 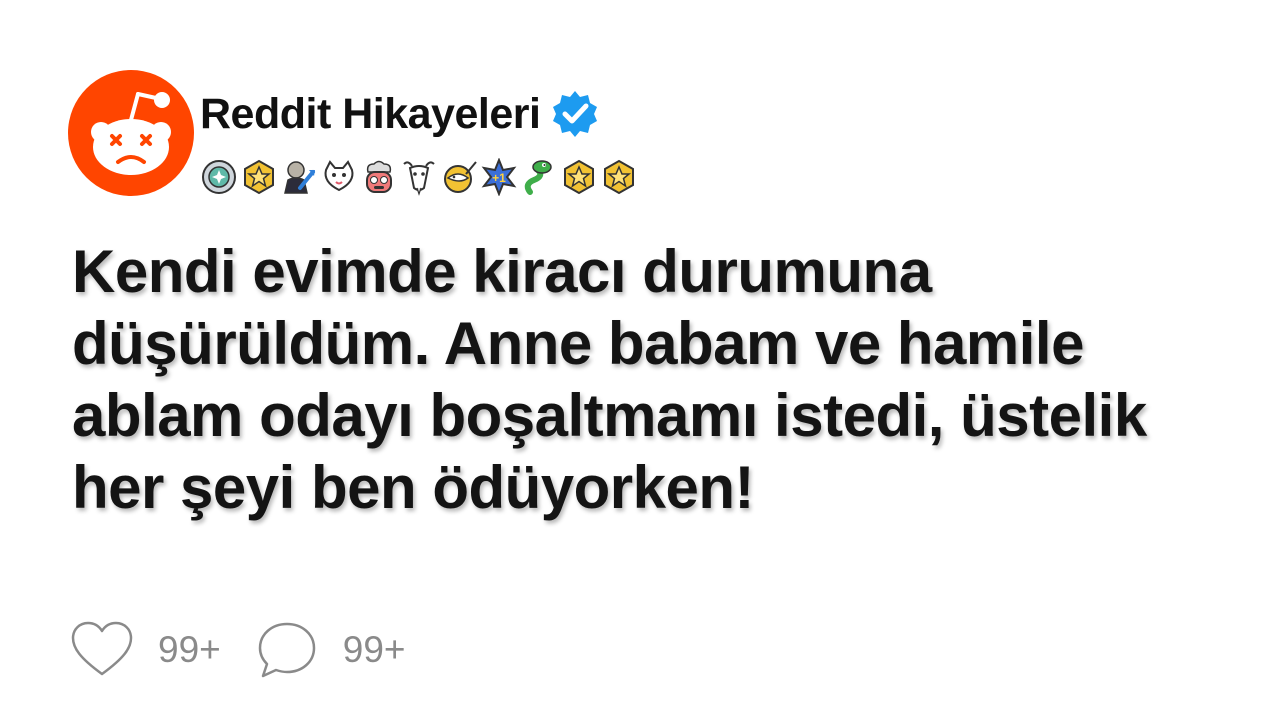 I want to click on mind-blown-badge-icon, so click(x=379, y=177).